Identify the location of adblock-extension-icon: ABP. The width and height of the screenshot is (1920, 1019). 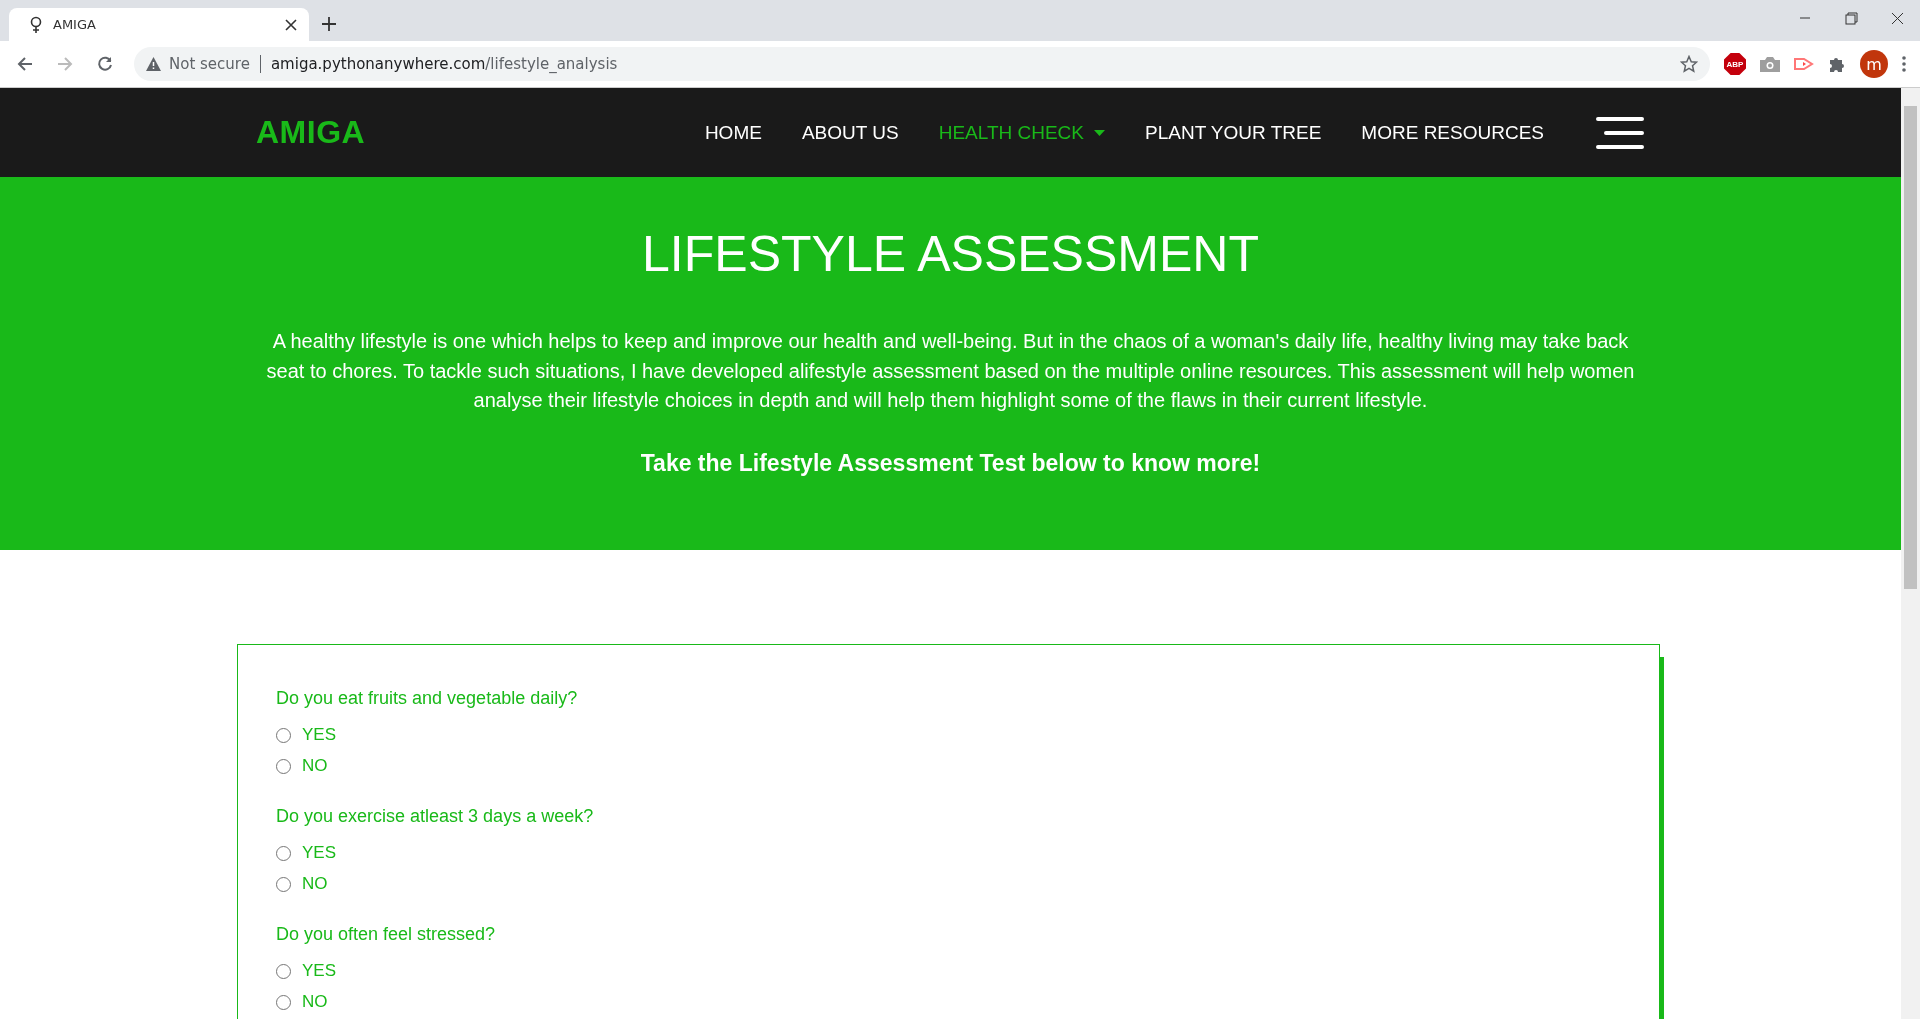
(1735, 64).